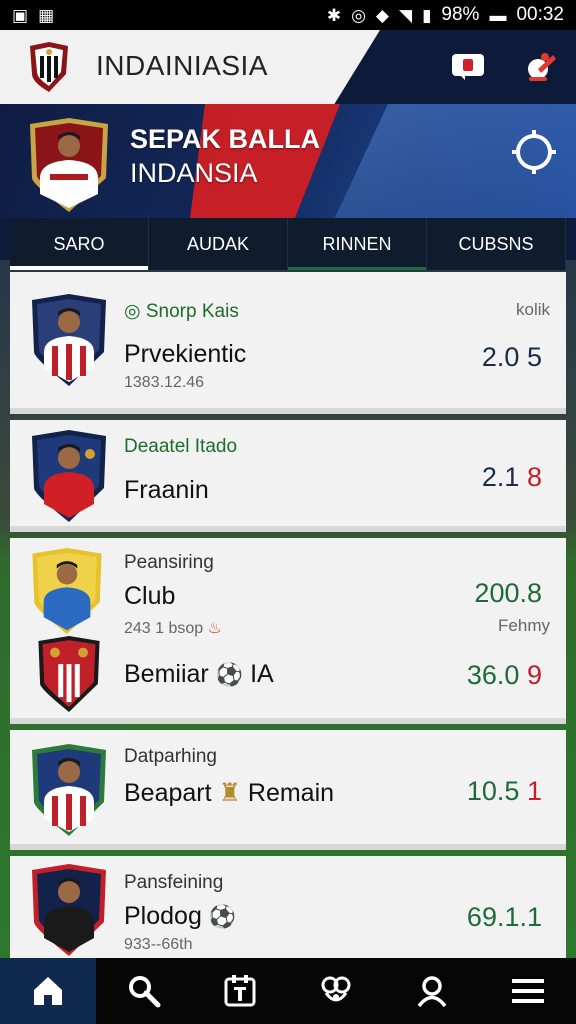 This screenshot has width=576, height=1024. Describe the element at coordinates (185, 354) in the screenshot. I see `card-title: Prvekientic` at that location.